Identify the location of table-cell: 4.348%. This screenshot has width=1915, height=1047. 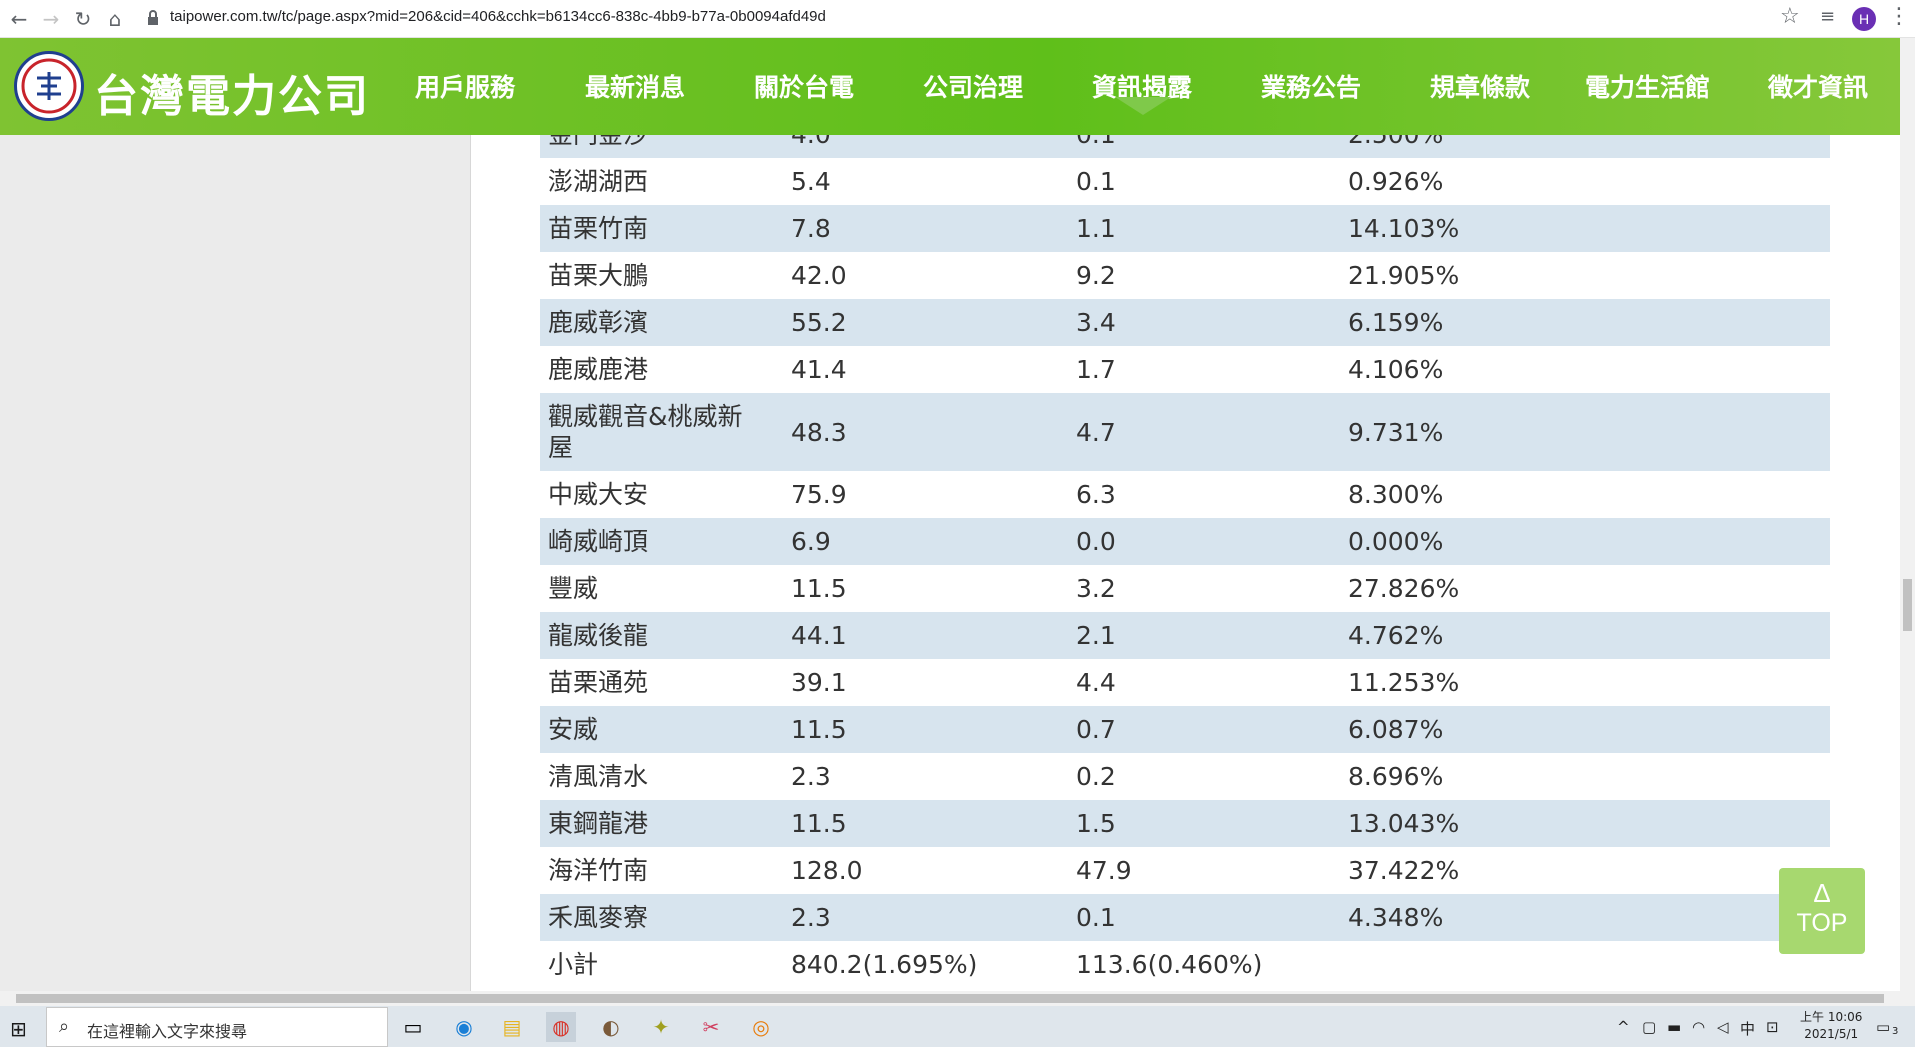
(1396, 917).